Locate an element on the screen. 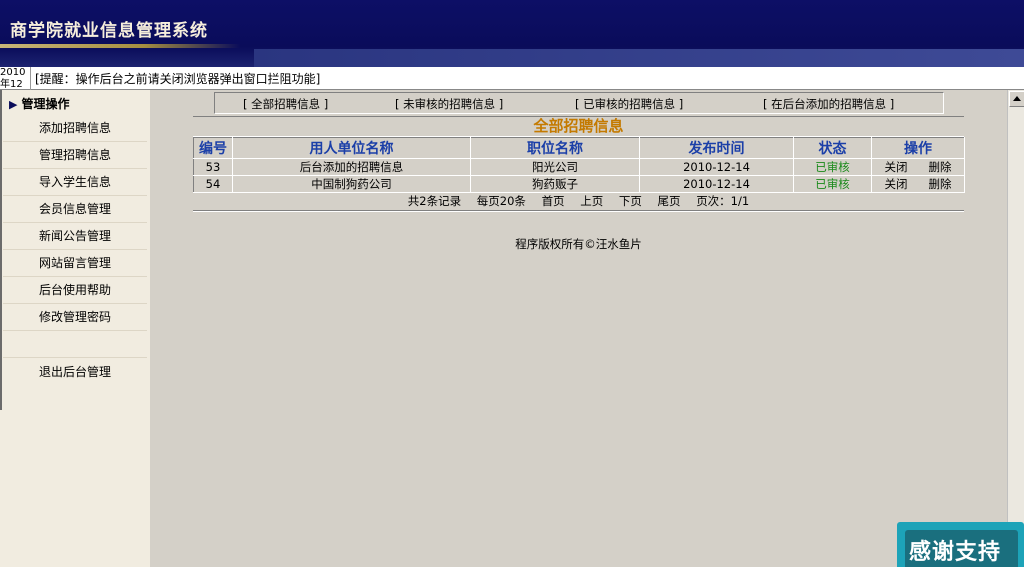 The width and height of the screenshot is (1024, 567). table-row: 53 后台添加的招聘信息 阳光公司 2010-12-14 已审核 关闭 删除 is located at coordinates (579, 167).